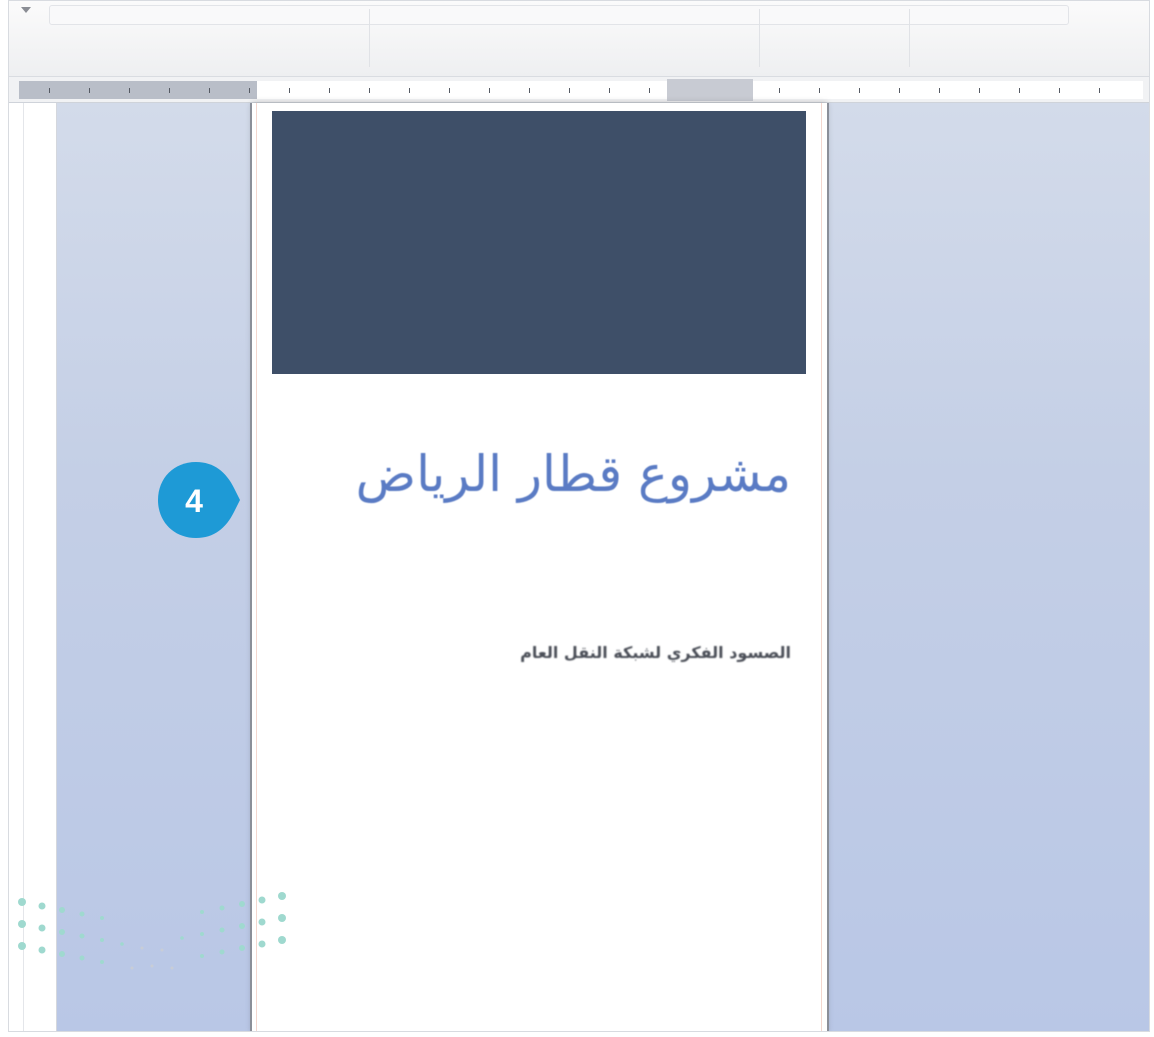 This screenshot has width=1154, height=1037. I want to click on step-marker: 4, so click(199, 500).